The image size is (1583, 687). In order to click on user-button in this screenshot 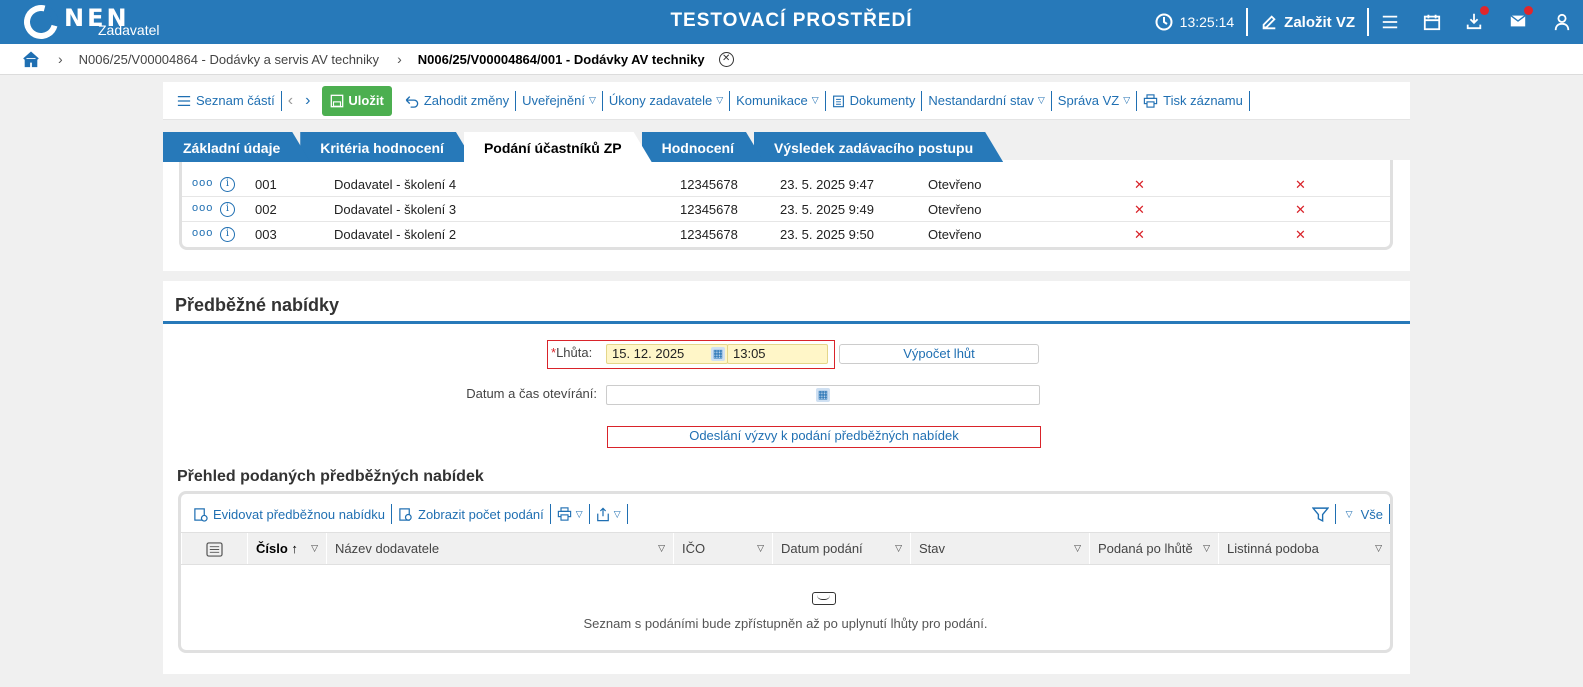, I will do `click(1562, 22)`.